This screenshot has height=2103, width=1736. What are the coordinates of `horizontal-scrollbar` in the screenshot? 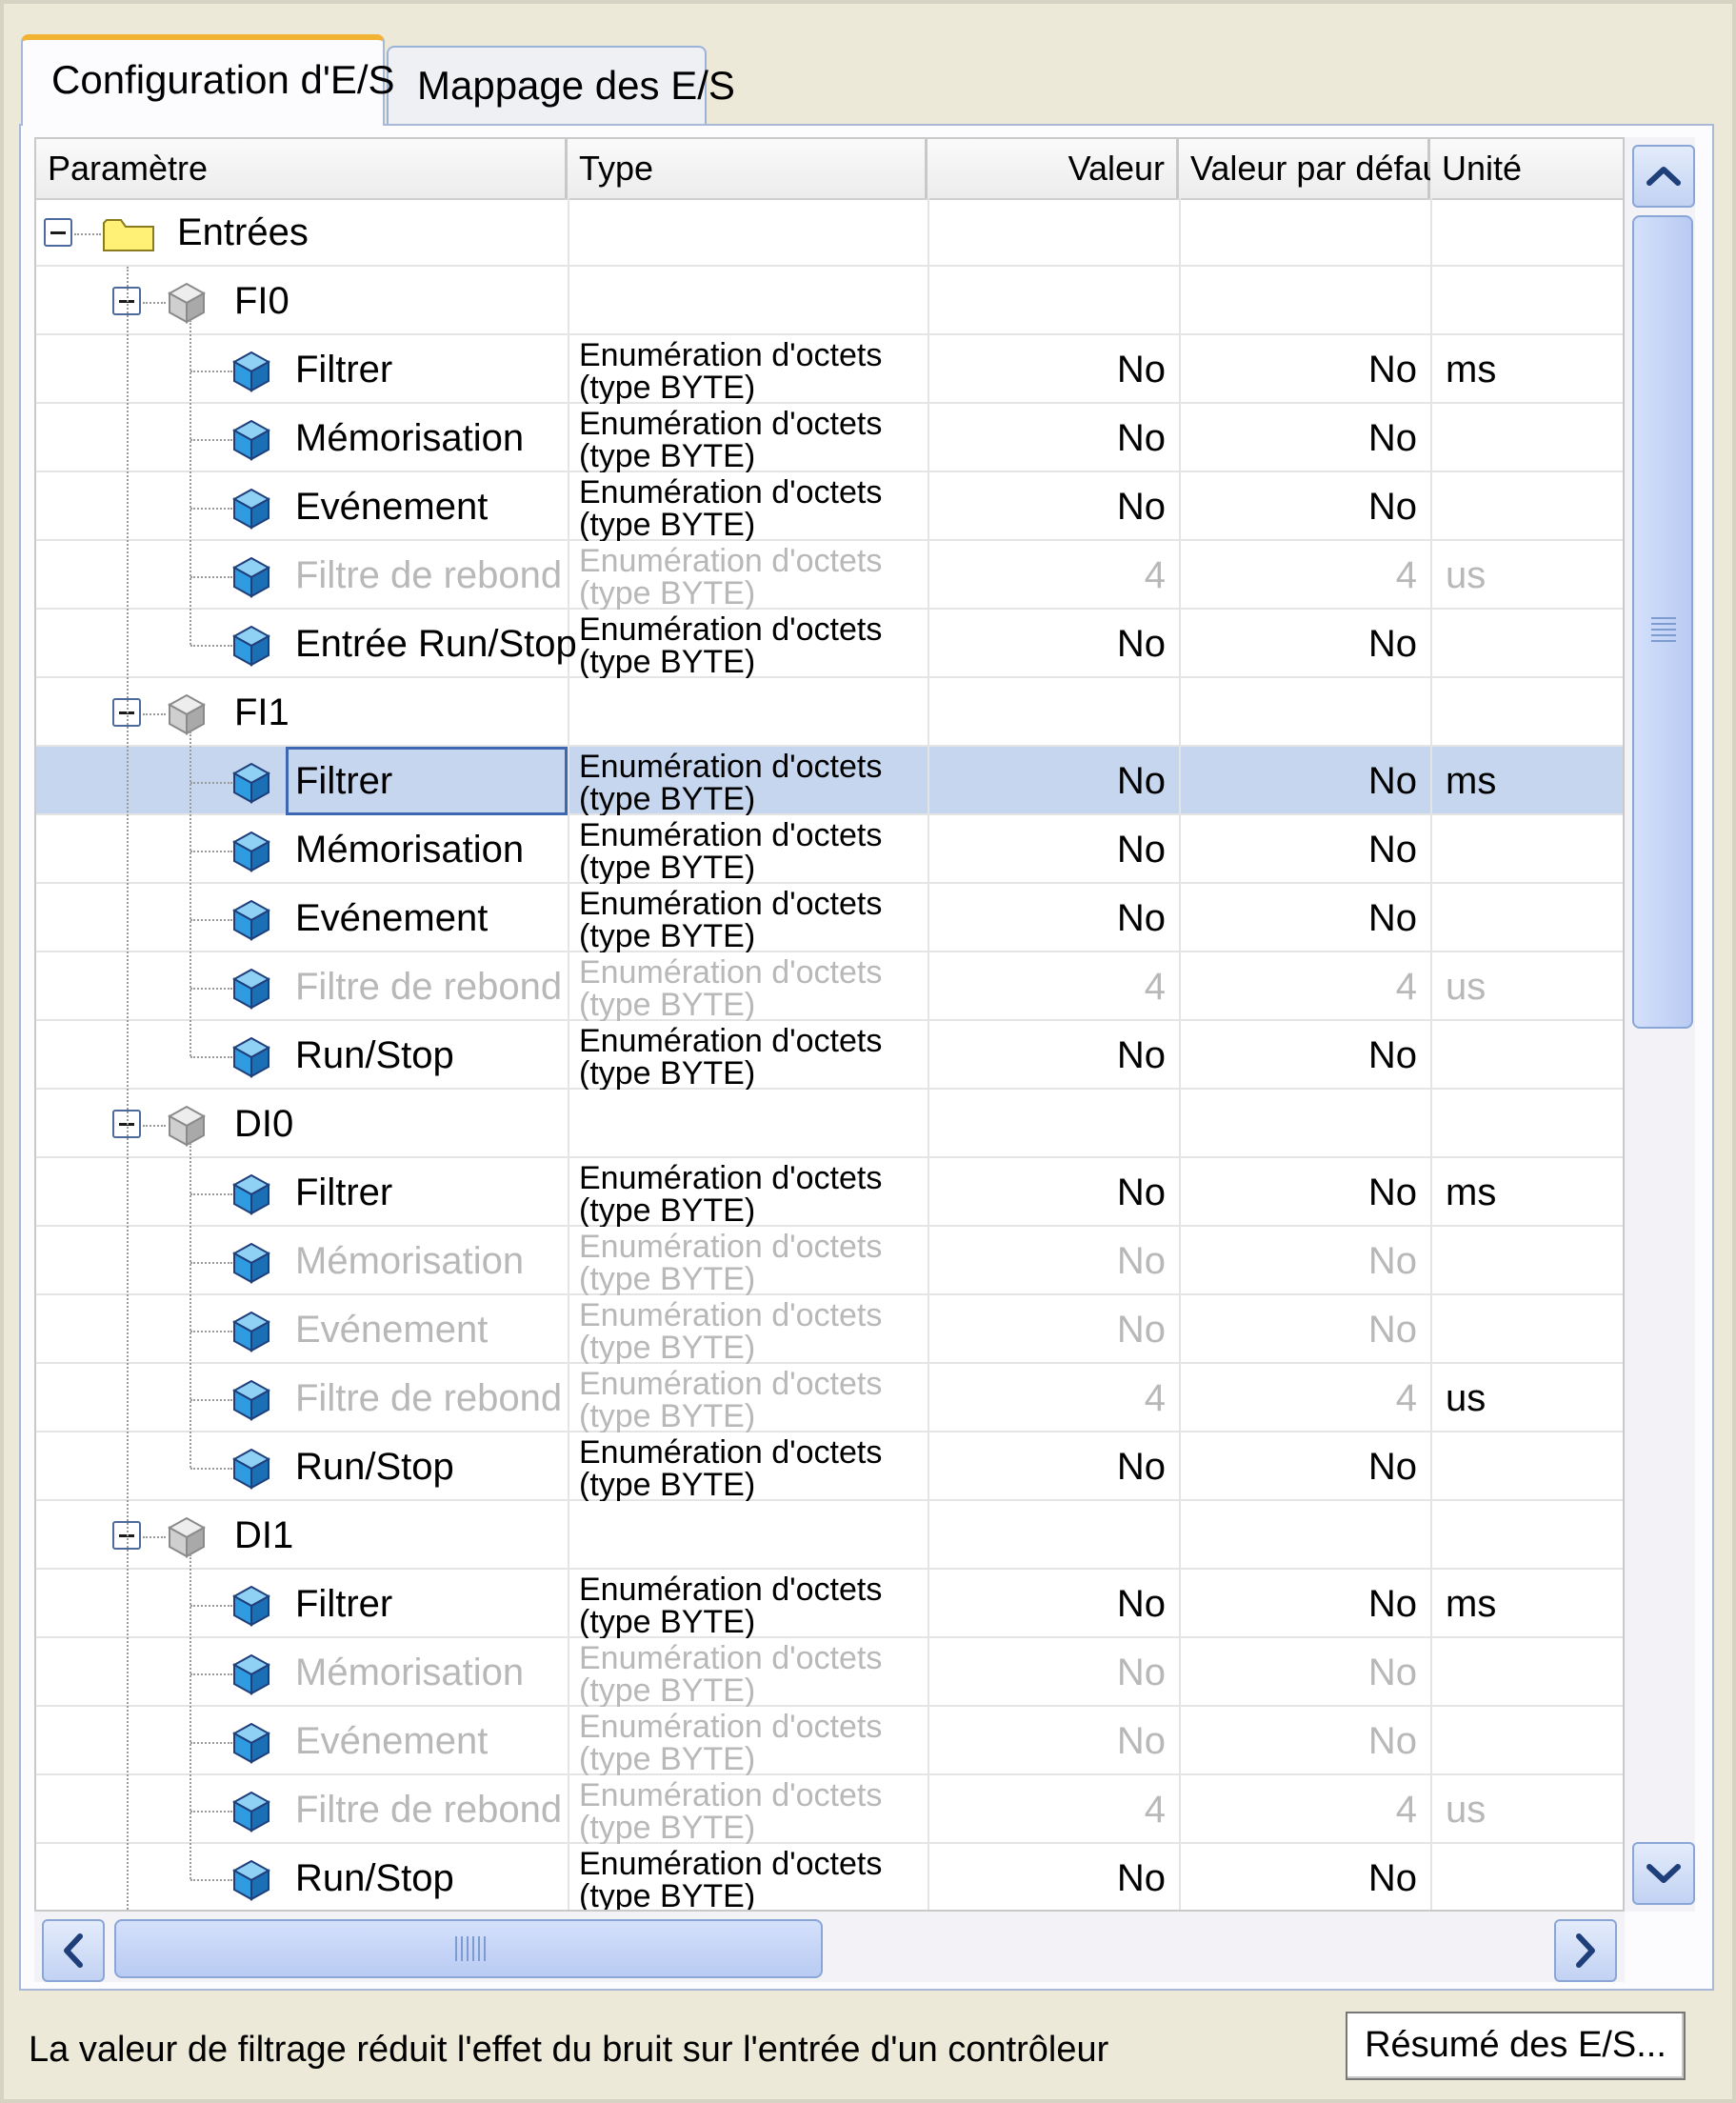 It's located at (829, 1947).